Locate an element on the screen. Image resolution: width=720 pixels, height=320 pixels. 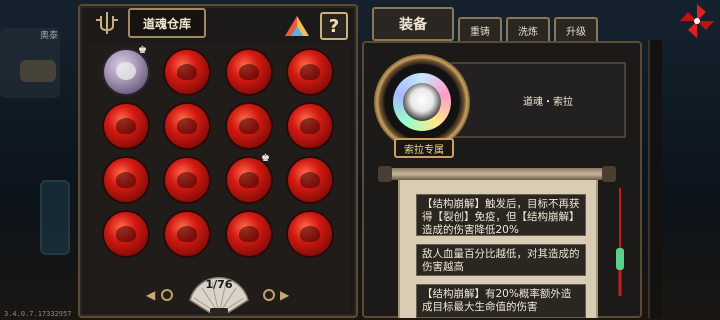
background-crate is located at coordinates (38, 71).